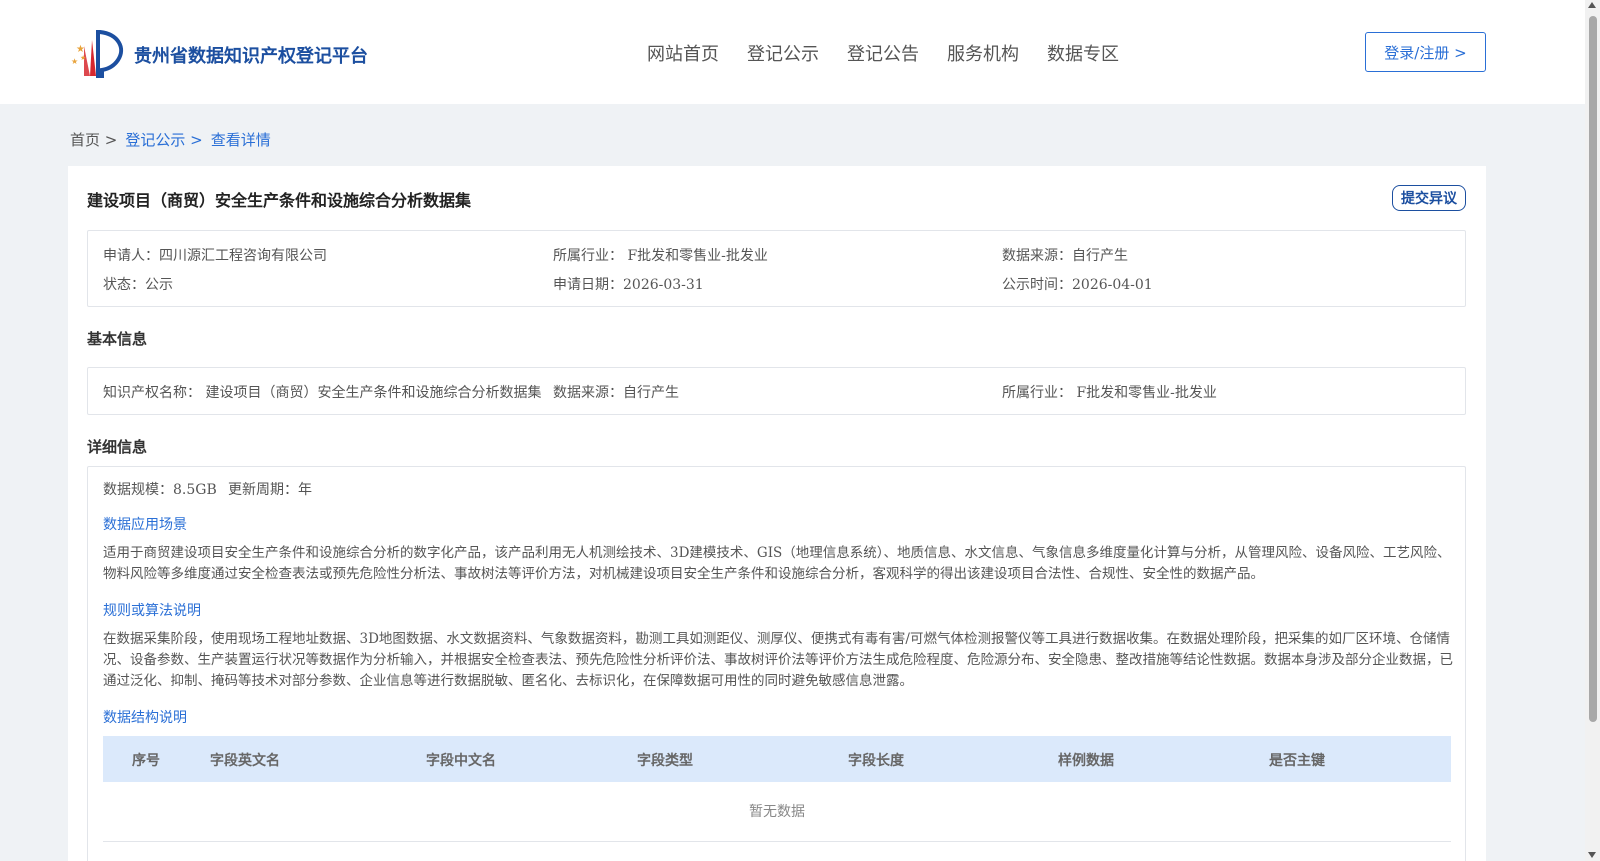 This screenshot has width=1600, height=861. I want to click on status-text: 状态：公示, so click(138, 285).